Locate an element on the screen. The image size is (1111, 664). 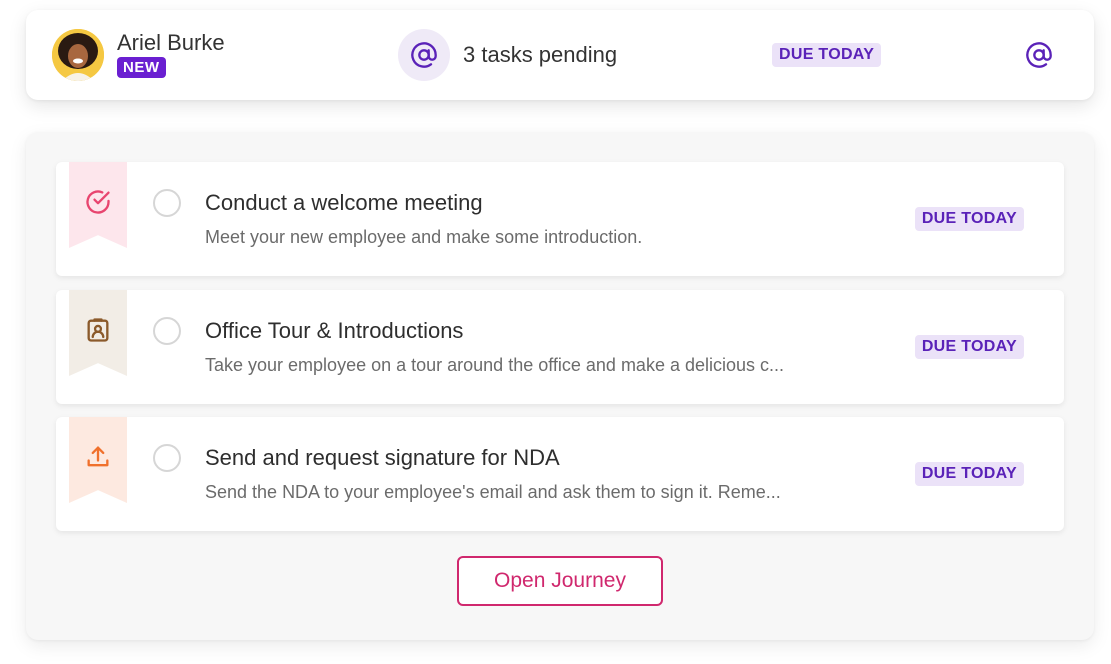
task-title: Office Tour & Introductions is located at coordinates (334, 330).